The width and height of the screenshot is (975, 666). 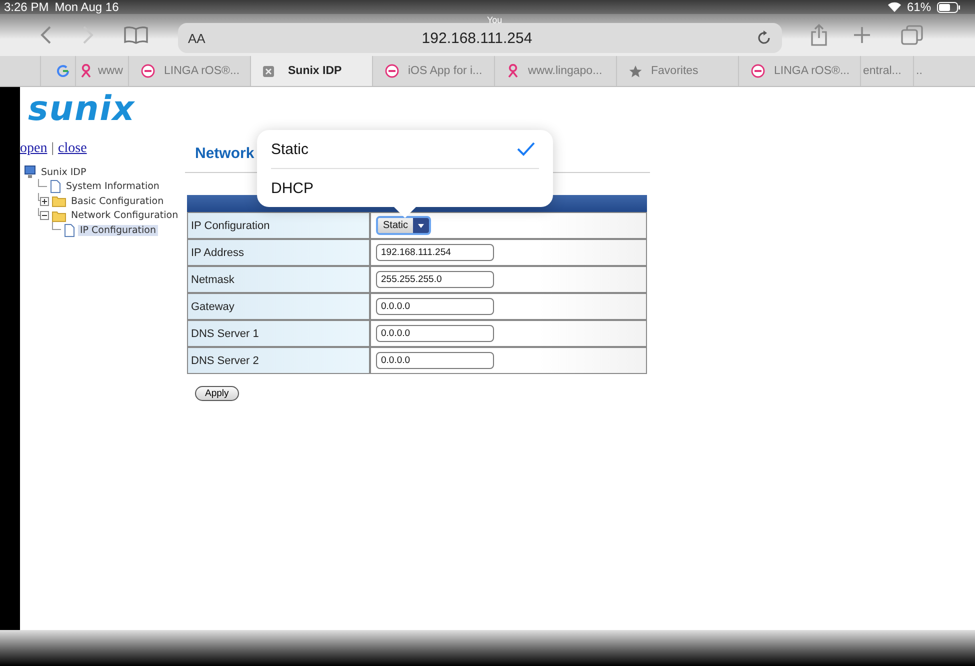 What do you see at coordinates (290, 149) in the screenshot?
I see `option-label: Static` at bounding box center [290, 149].